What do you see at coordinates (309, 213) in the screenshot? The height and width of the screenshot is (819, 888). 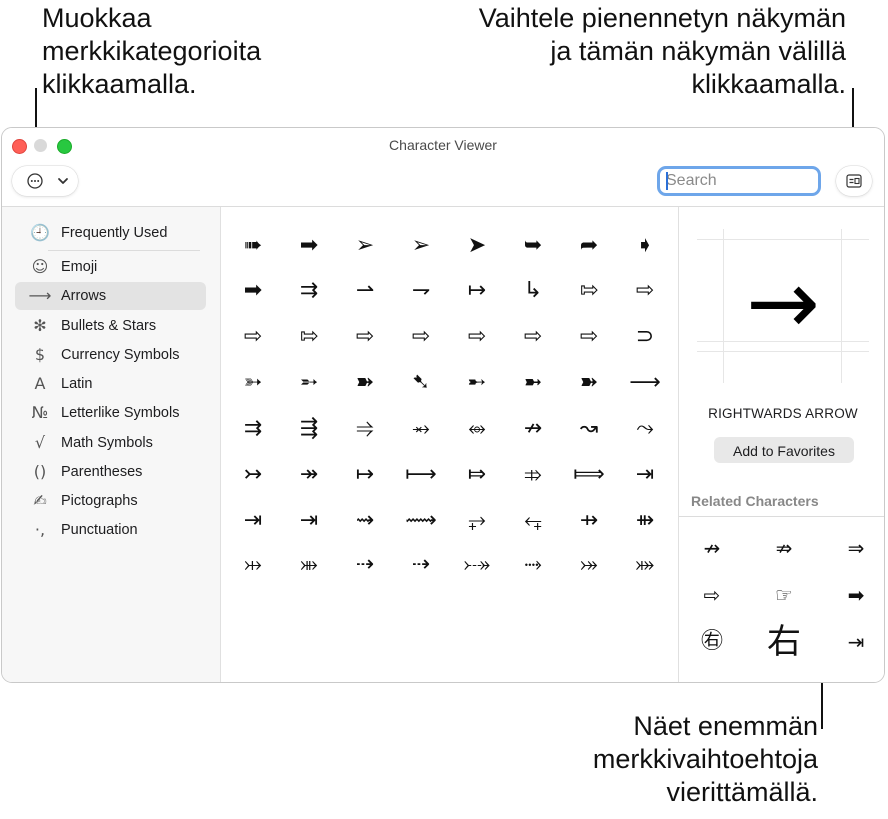 I see `character-cell: ➔` at bounding box center [309, 213].